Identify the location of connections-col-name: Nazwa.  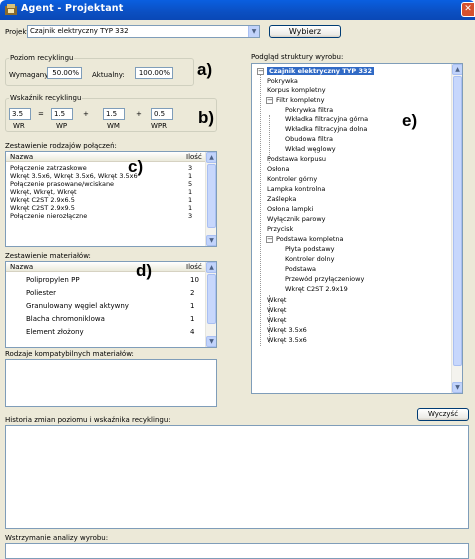
(22, 157).